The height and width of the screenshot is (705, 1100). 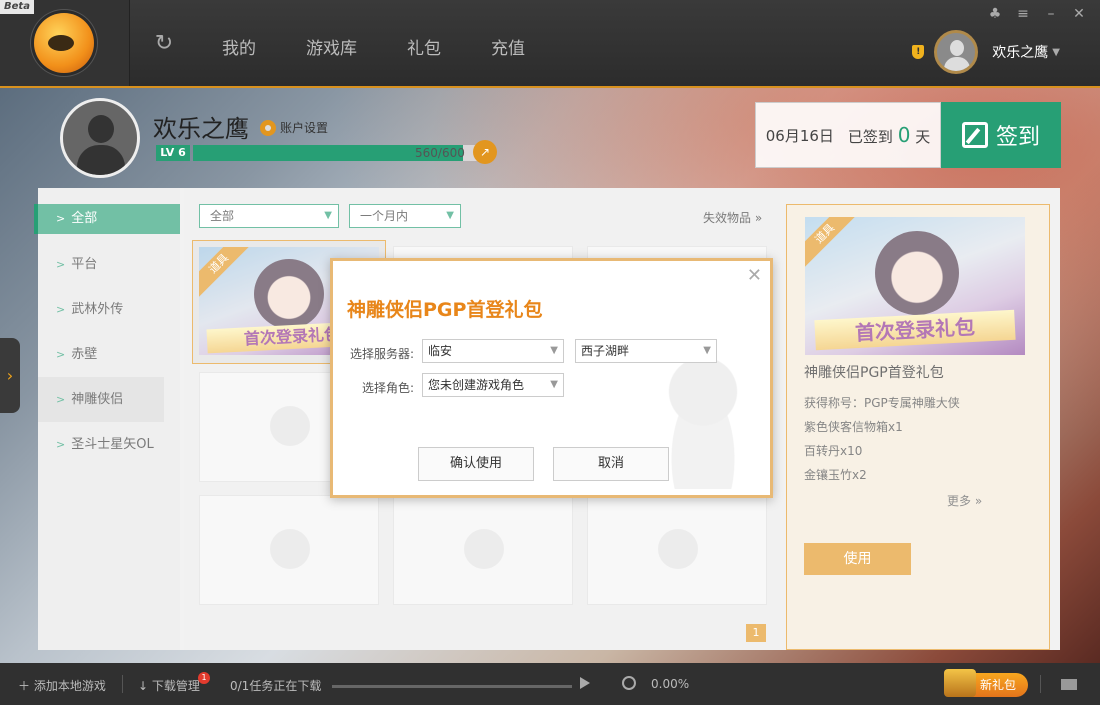 I want to click on main-nav: 我的 游戏库 礼包 充值, so click(x=398, y=46).